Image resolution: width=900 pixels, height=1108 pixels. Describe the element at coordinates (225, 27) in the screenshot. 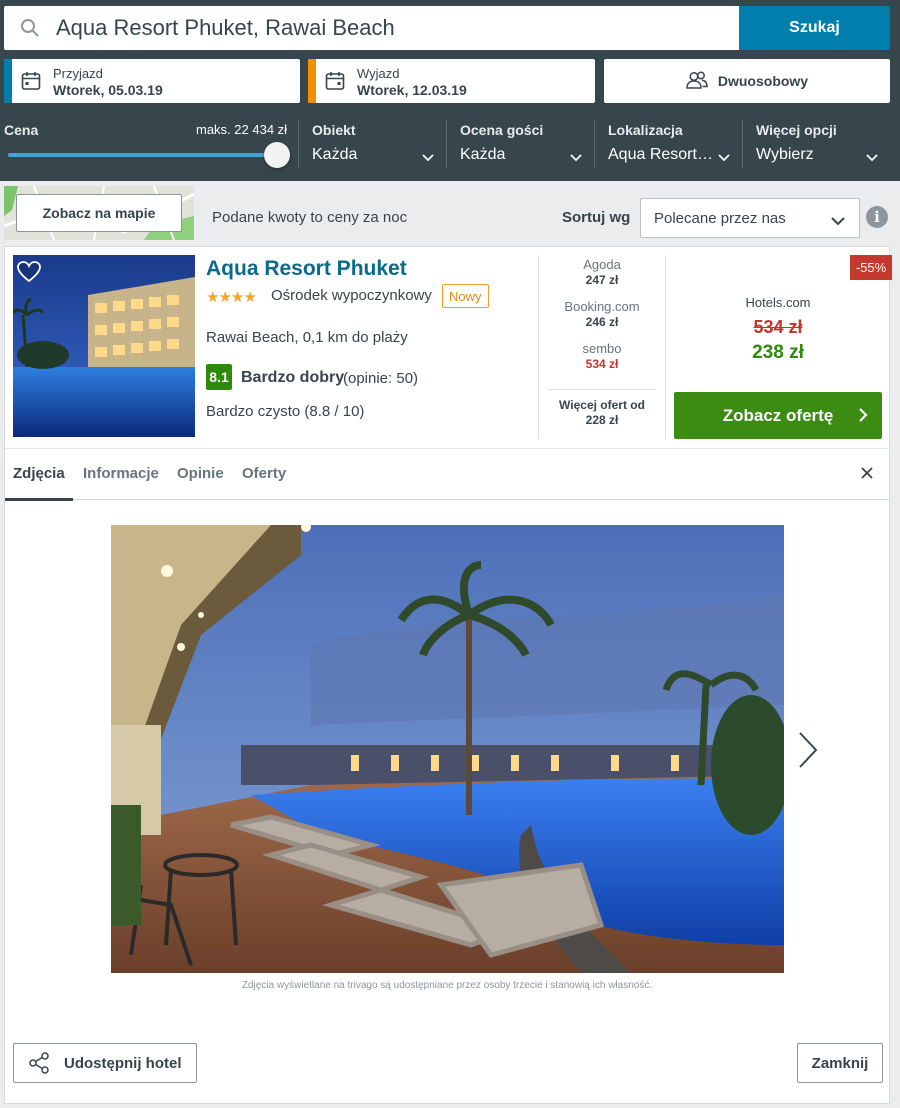

I see `search-query: Aqua Resort Phuket, Rawai Beach` at that location.